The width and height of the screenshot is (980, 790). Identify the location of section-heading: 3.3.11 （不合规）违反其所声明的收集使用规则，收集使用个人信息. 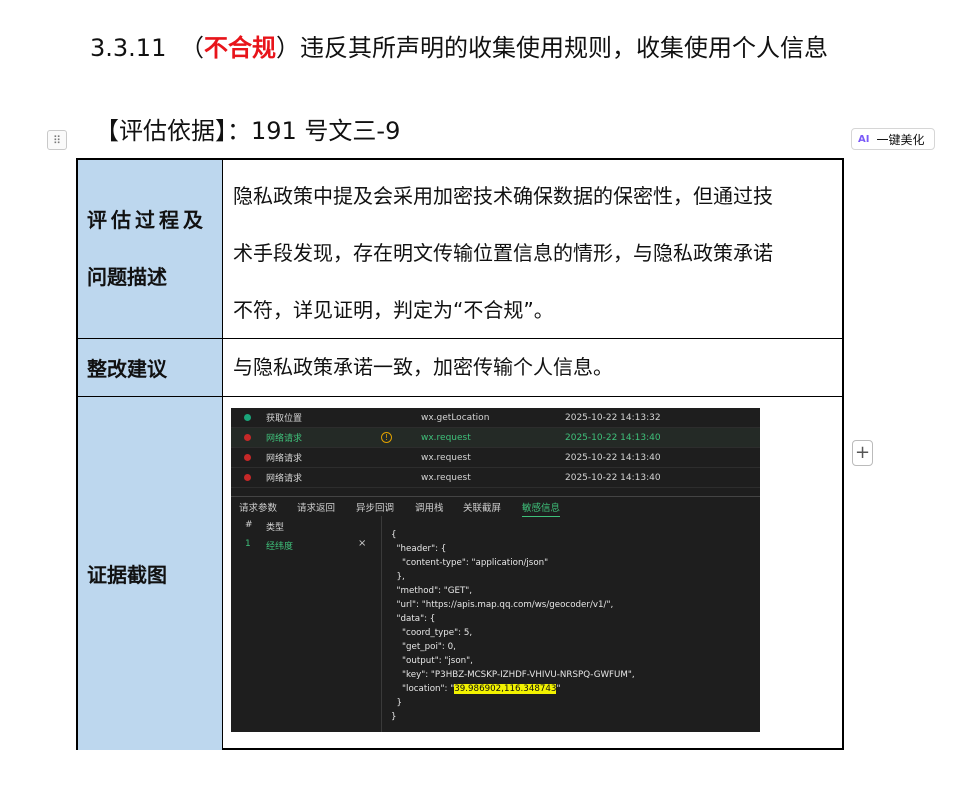
(459, 48).